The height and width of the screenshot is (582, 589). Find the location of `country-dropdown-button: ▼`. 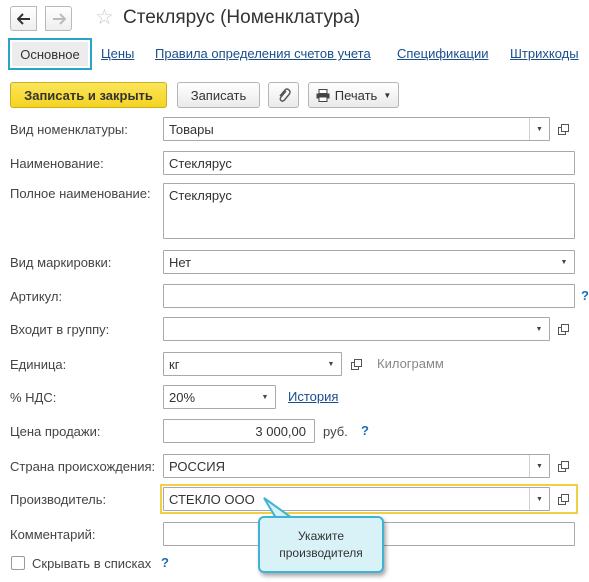

country-dropdown-button: ▼ is located at coordinates (539, 466).